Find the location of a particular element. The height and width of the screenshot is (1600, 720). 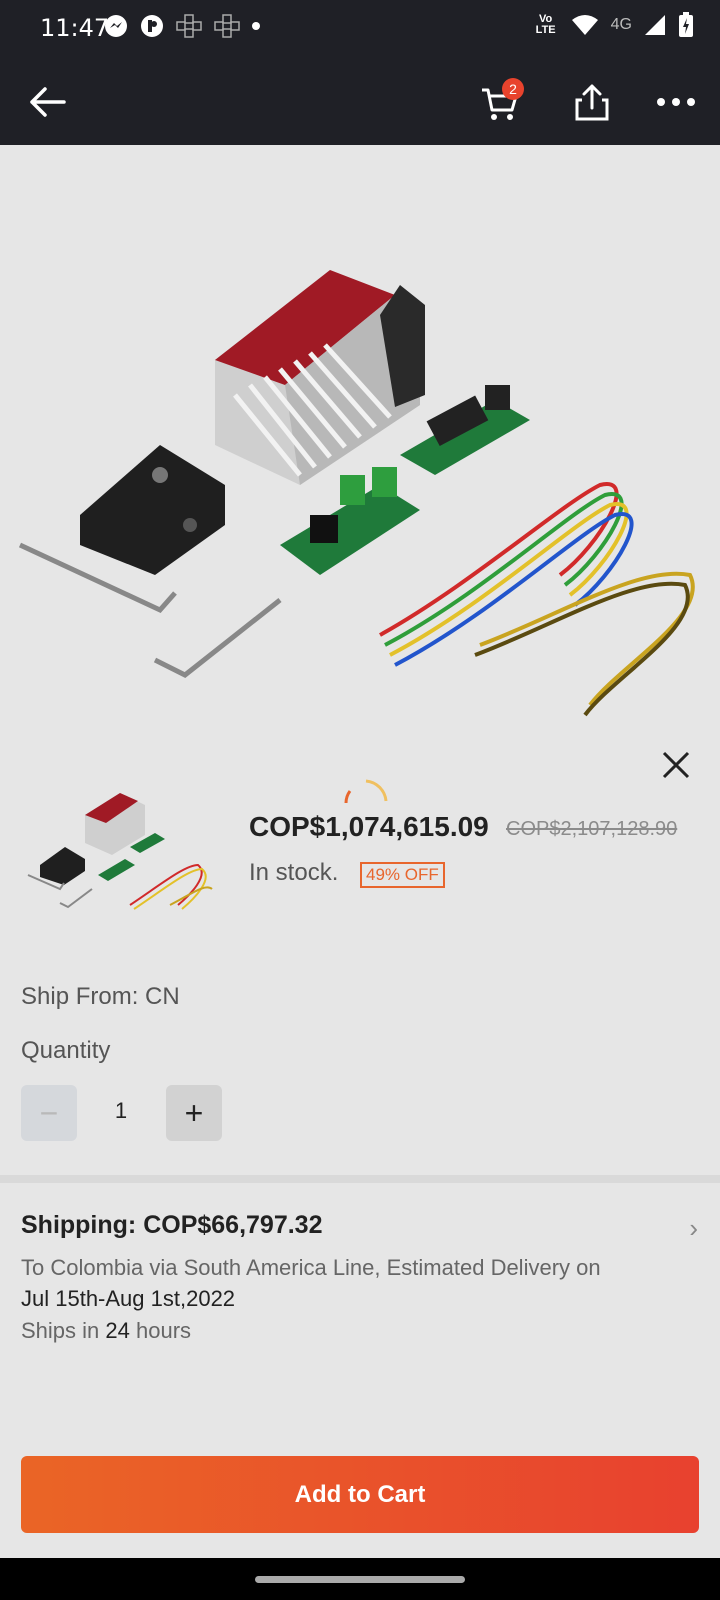

app-icon is located at coordinates (152, 26).